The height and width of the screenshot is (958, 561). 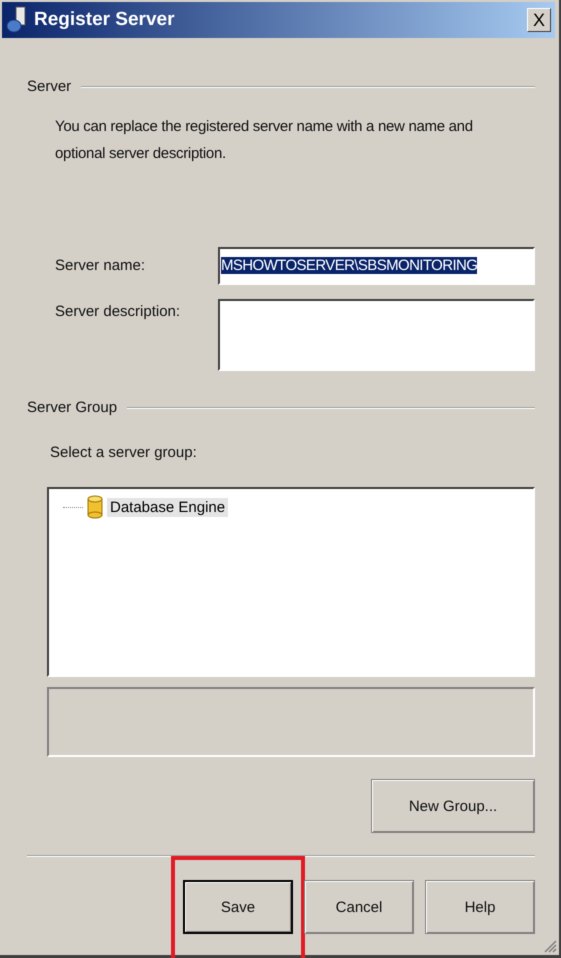 I want to click on close-button: X, so click(x=539, y=20).